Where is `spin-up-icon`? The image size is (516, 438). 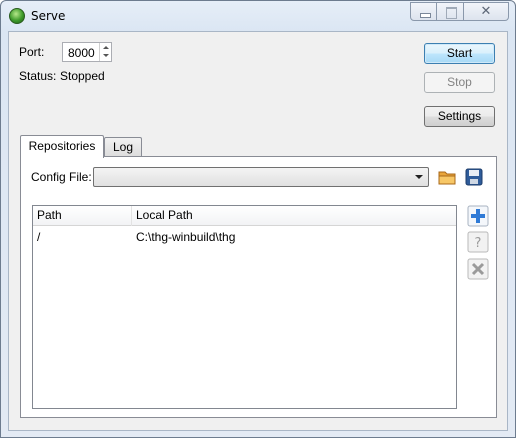 spin-up-icon is located at coordinates (105, 47).